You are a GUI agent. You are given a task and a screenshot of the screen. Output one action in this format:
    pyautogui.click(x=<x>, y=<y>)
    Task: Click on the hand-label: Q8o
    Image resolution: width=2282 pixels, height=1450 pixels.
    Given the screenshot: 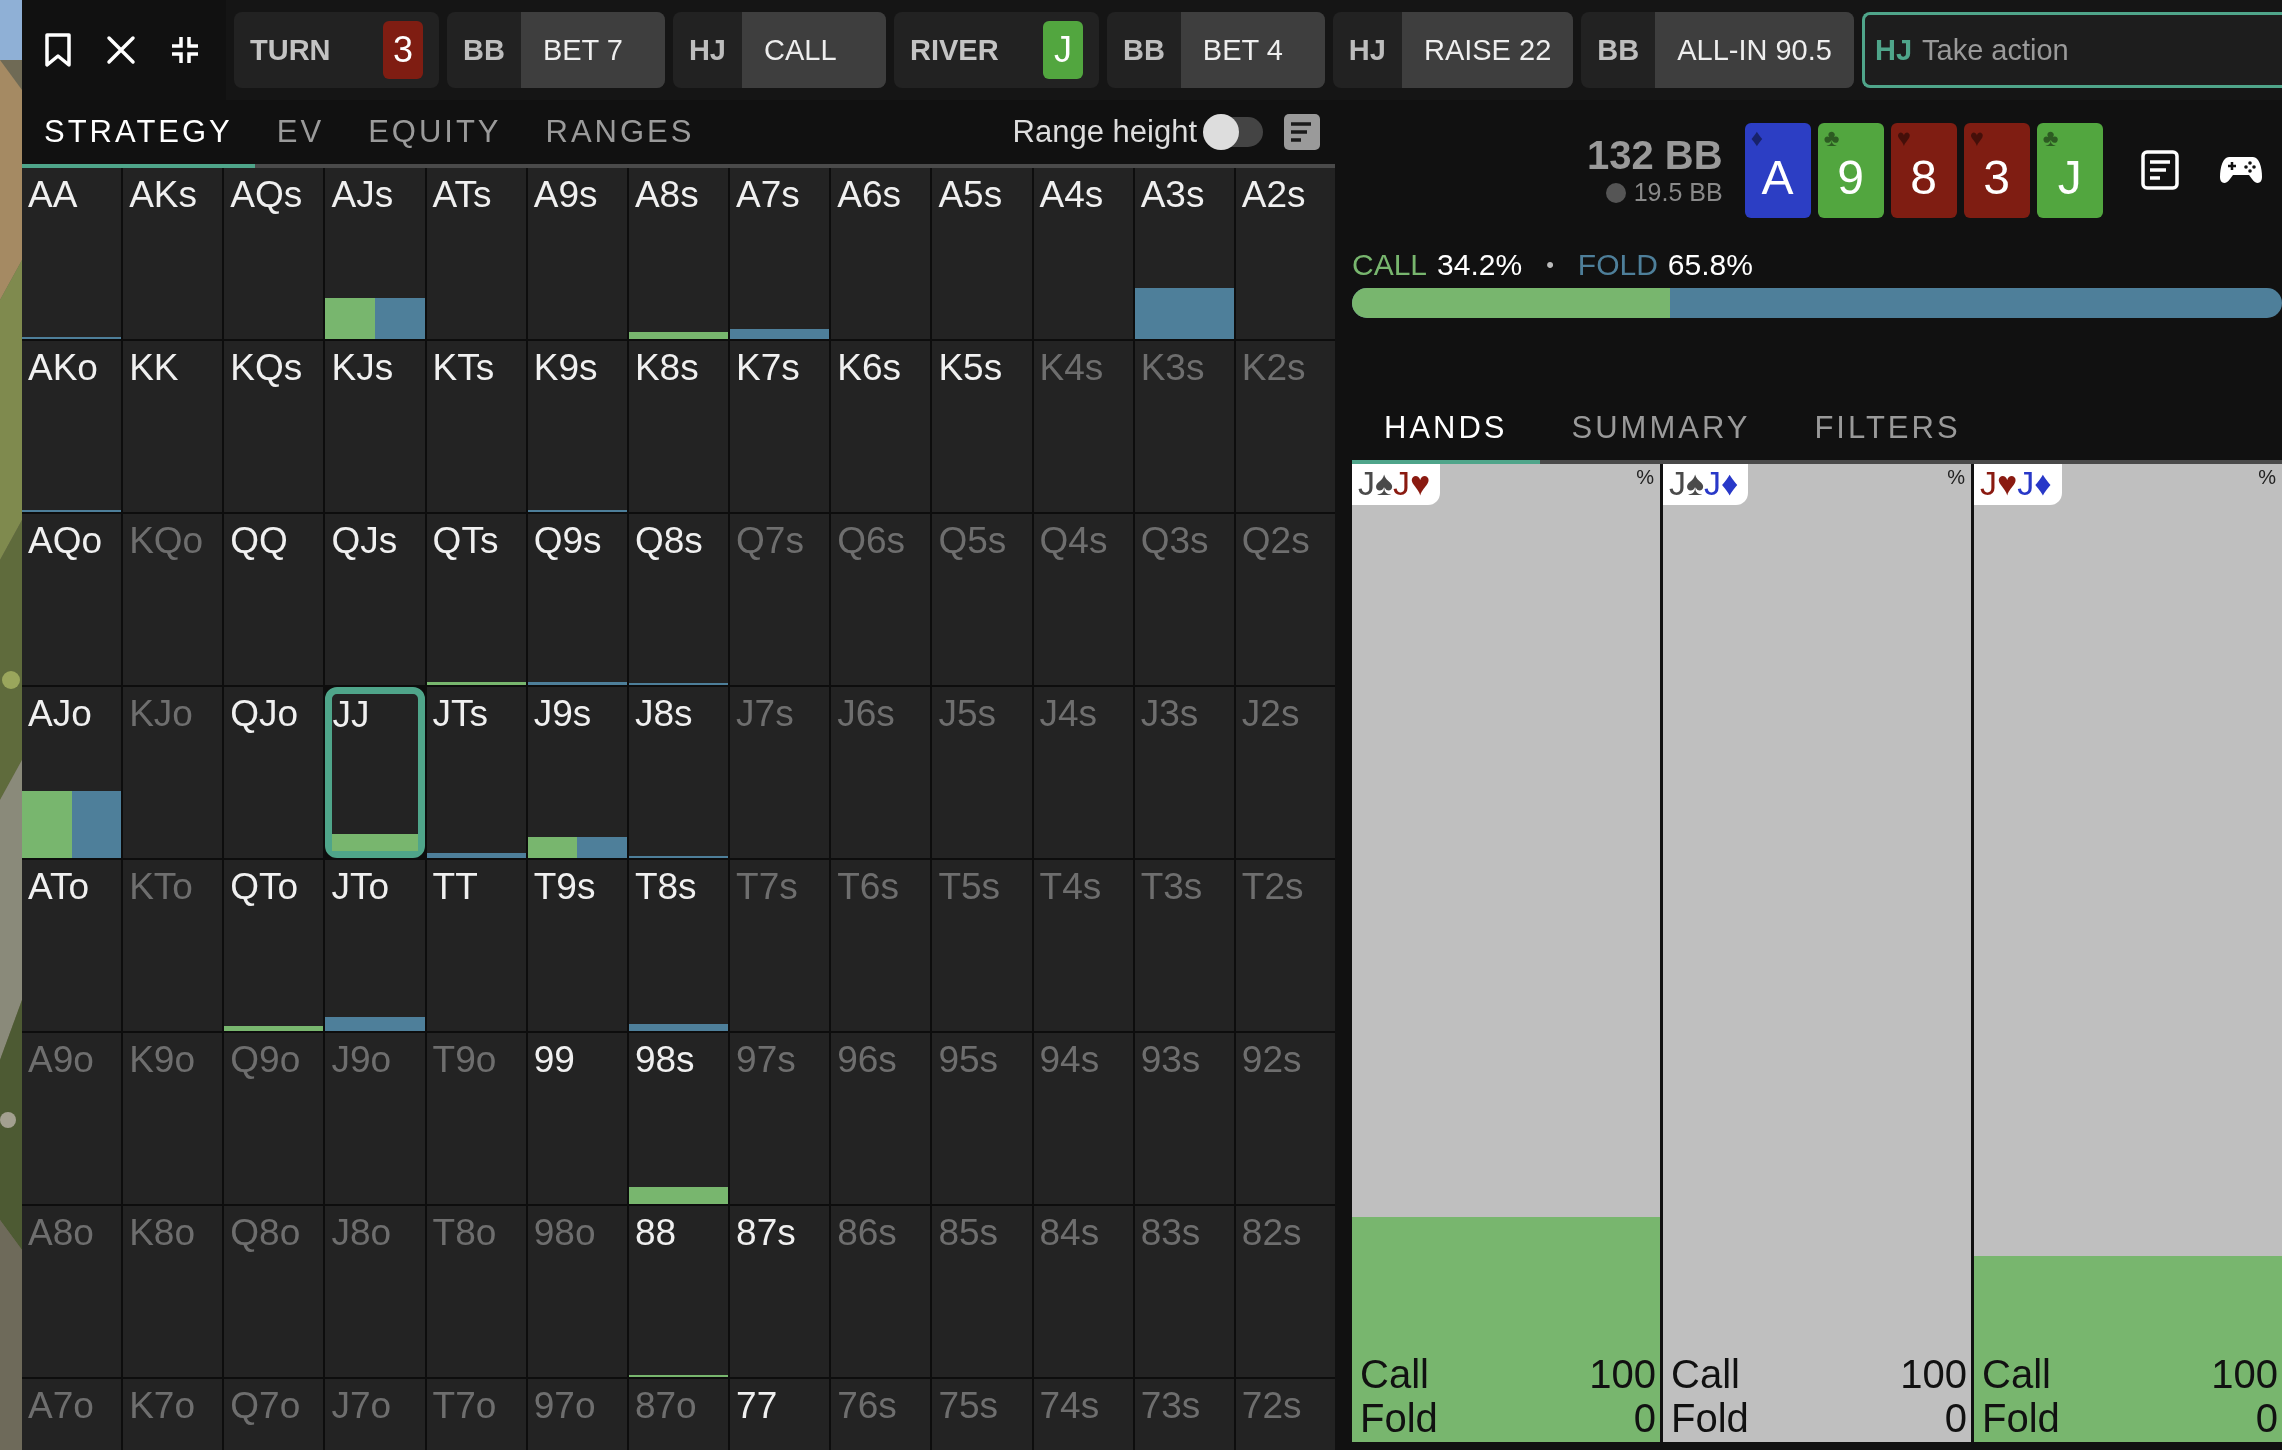 What is the action you would take?
    pyautogui.click(x=265, y=1232)
    